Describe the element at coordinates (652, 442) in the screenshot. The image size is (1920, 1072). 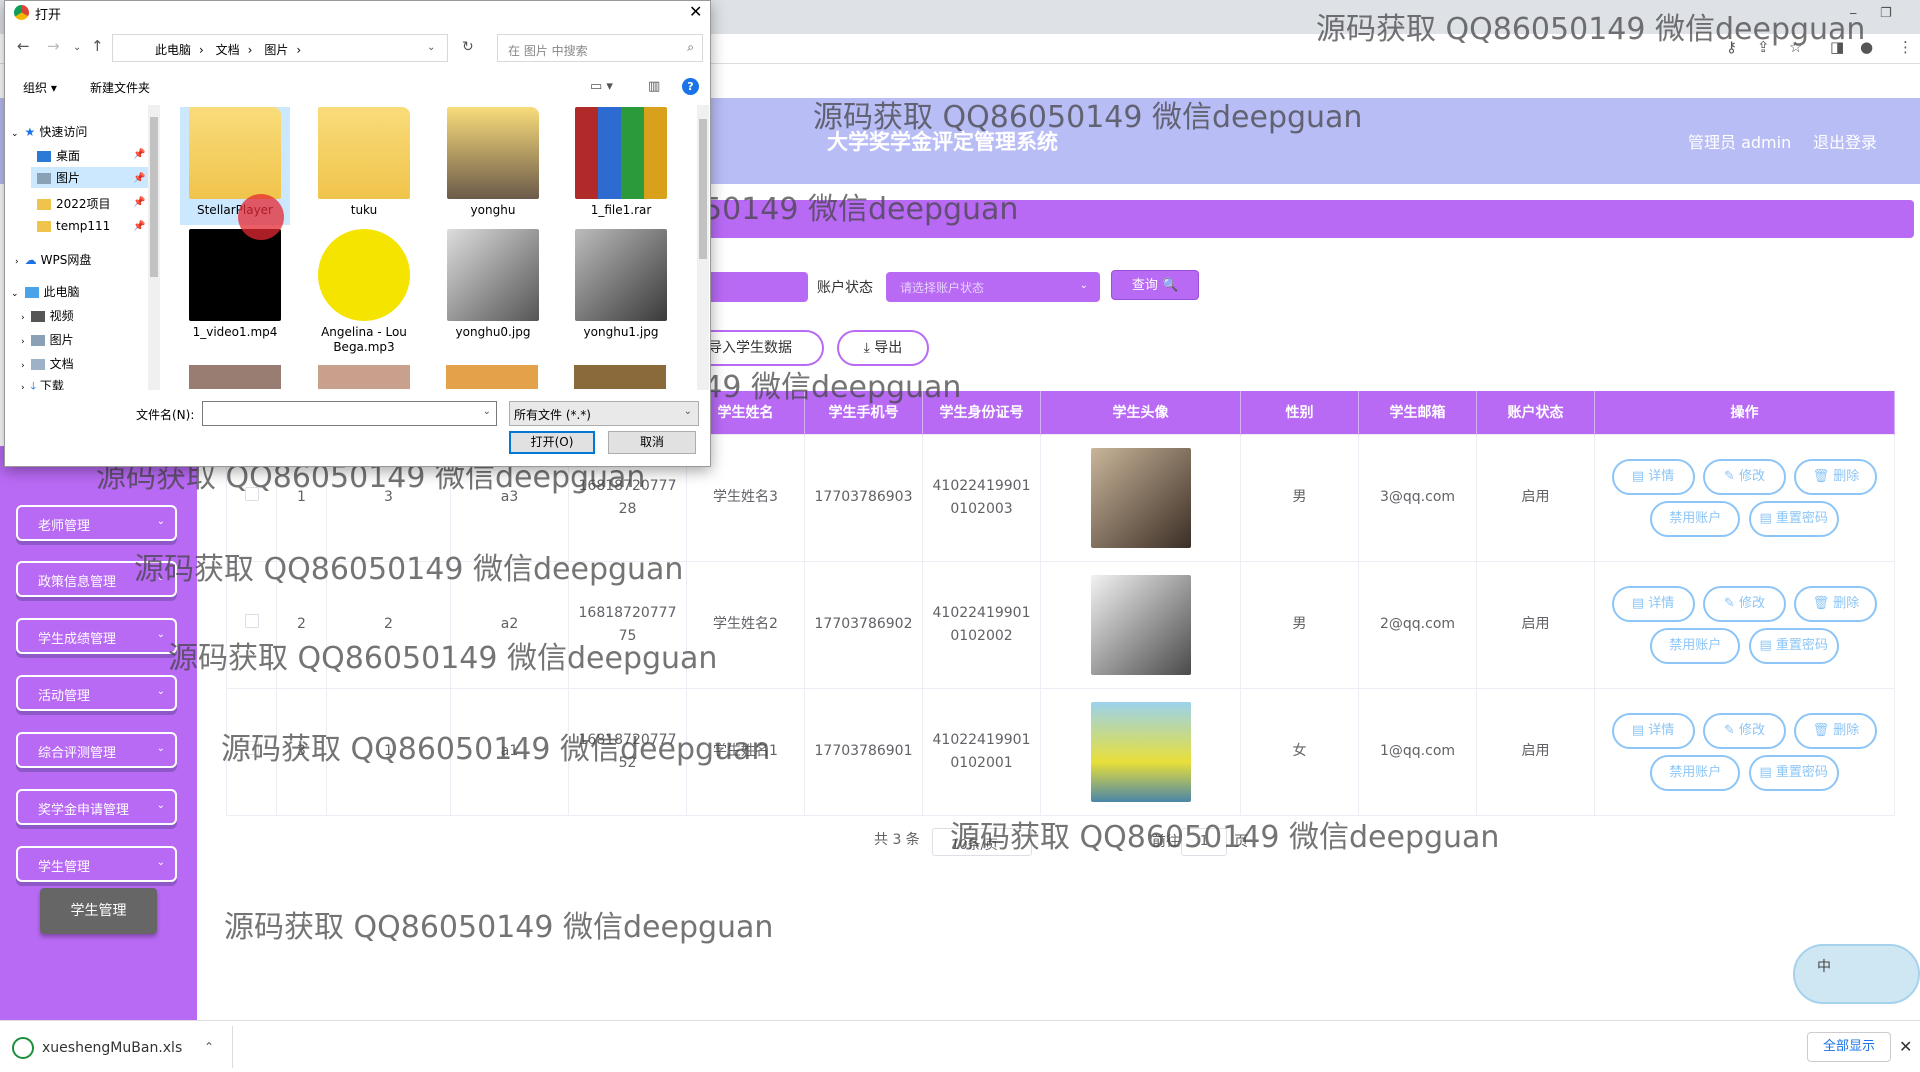
I see `cancel-button: 取消` at that location.